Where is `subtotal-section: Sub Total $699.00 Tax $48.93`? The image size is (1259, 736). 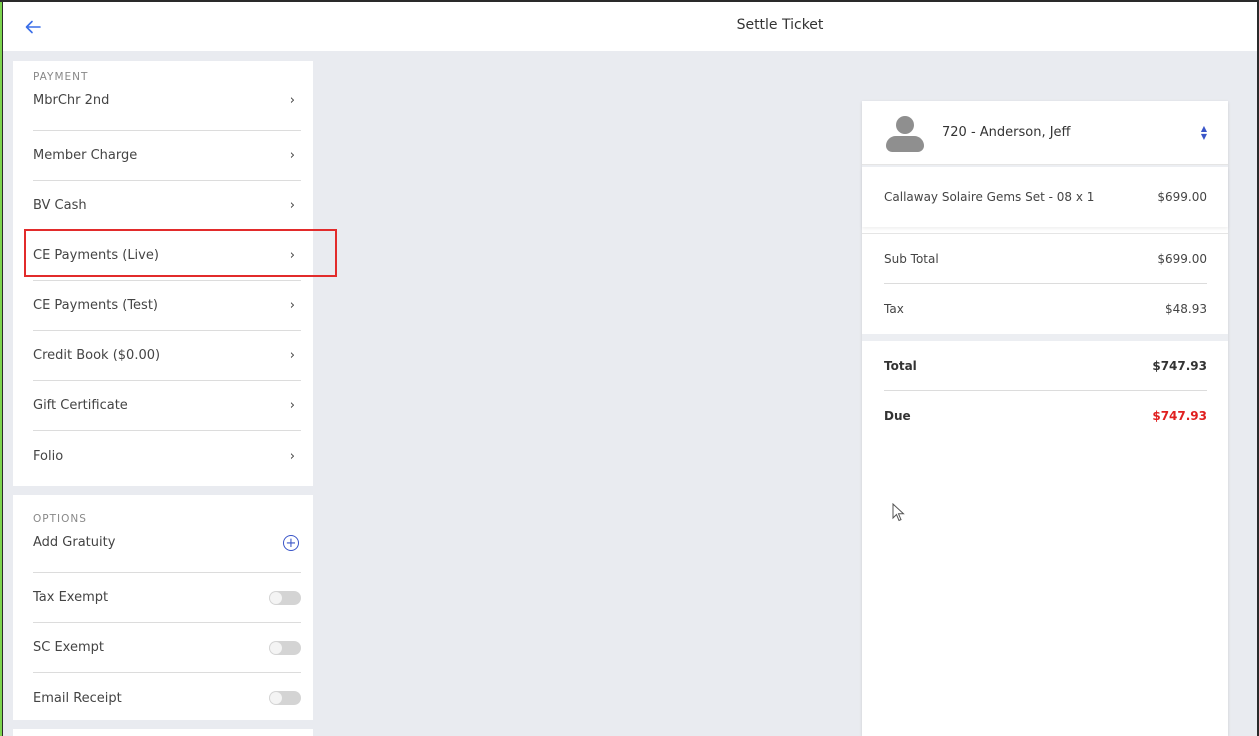
subtotal-section: Sub Total $699.00 Tax $48.93 is located at coordinates (1045, 283).